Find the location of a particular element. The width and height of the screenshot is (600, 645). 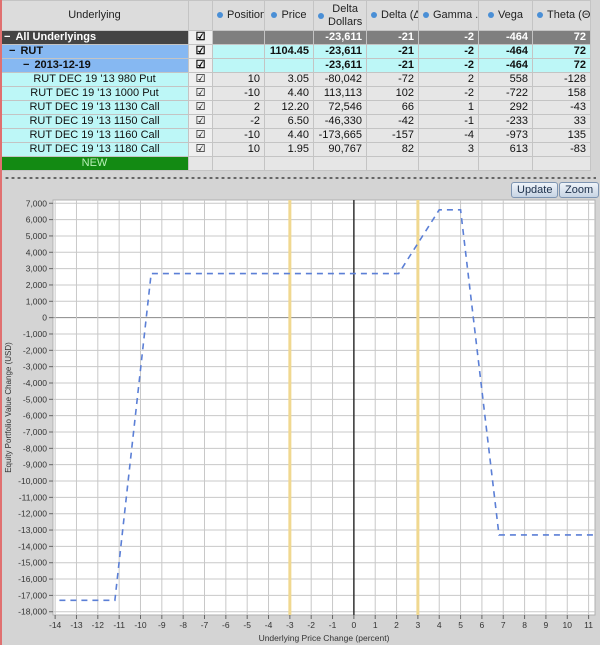

cell-delta-dollars: 90,767 is located at coordinates (340, 149).